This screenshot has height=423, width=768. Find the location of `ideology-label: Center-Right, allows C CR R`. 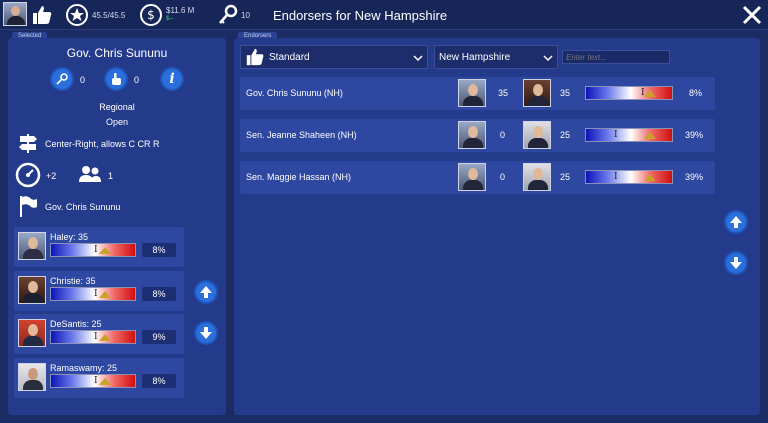

ideology-label: Center-Right, allows C CR R is located at coordinates (102, 144).